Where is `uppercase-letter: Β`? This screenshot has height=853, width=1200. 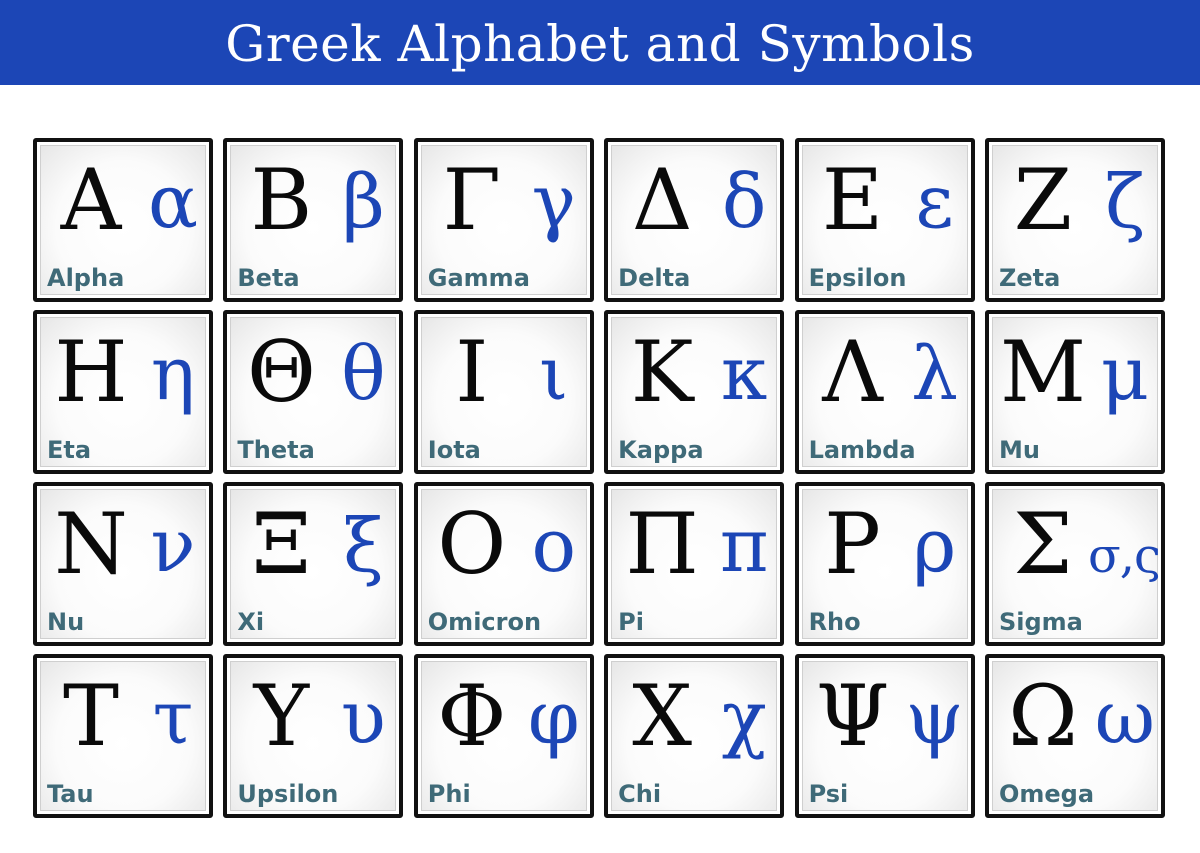
uppercase-letter: Β is located at coordinates (281, 200).